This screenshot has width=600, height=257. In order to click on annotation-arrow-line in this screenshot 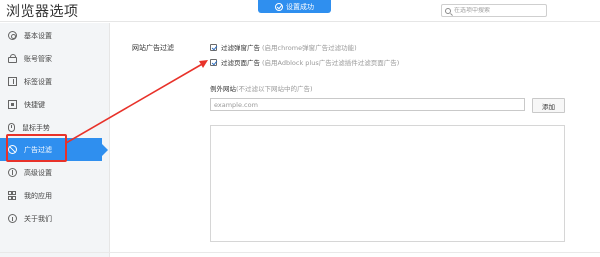, I will do `click(135, 103)`.